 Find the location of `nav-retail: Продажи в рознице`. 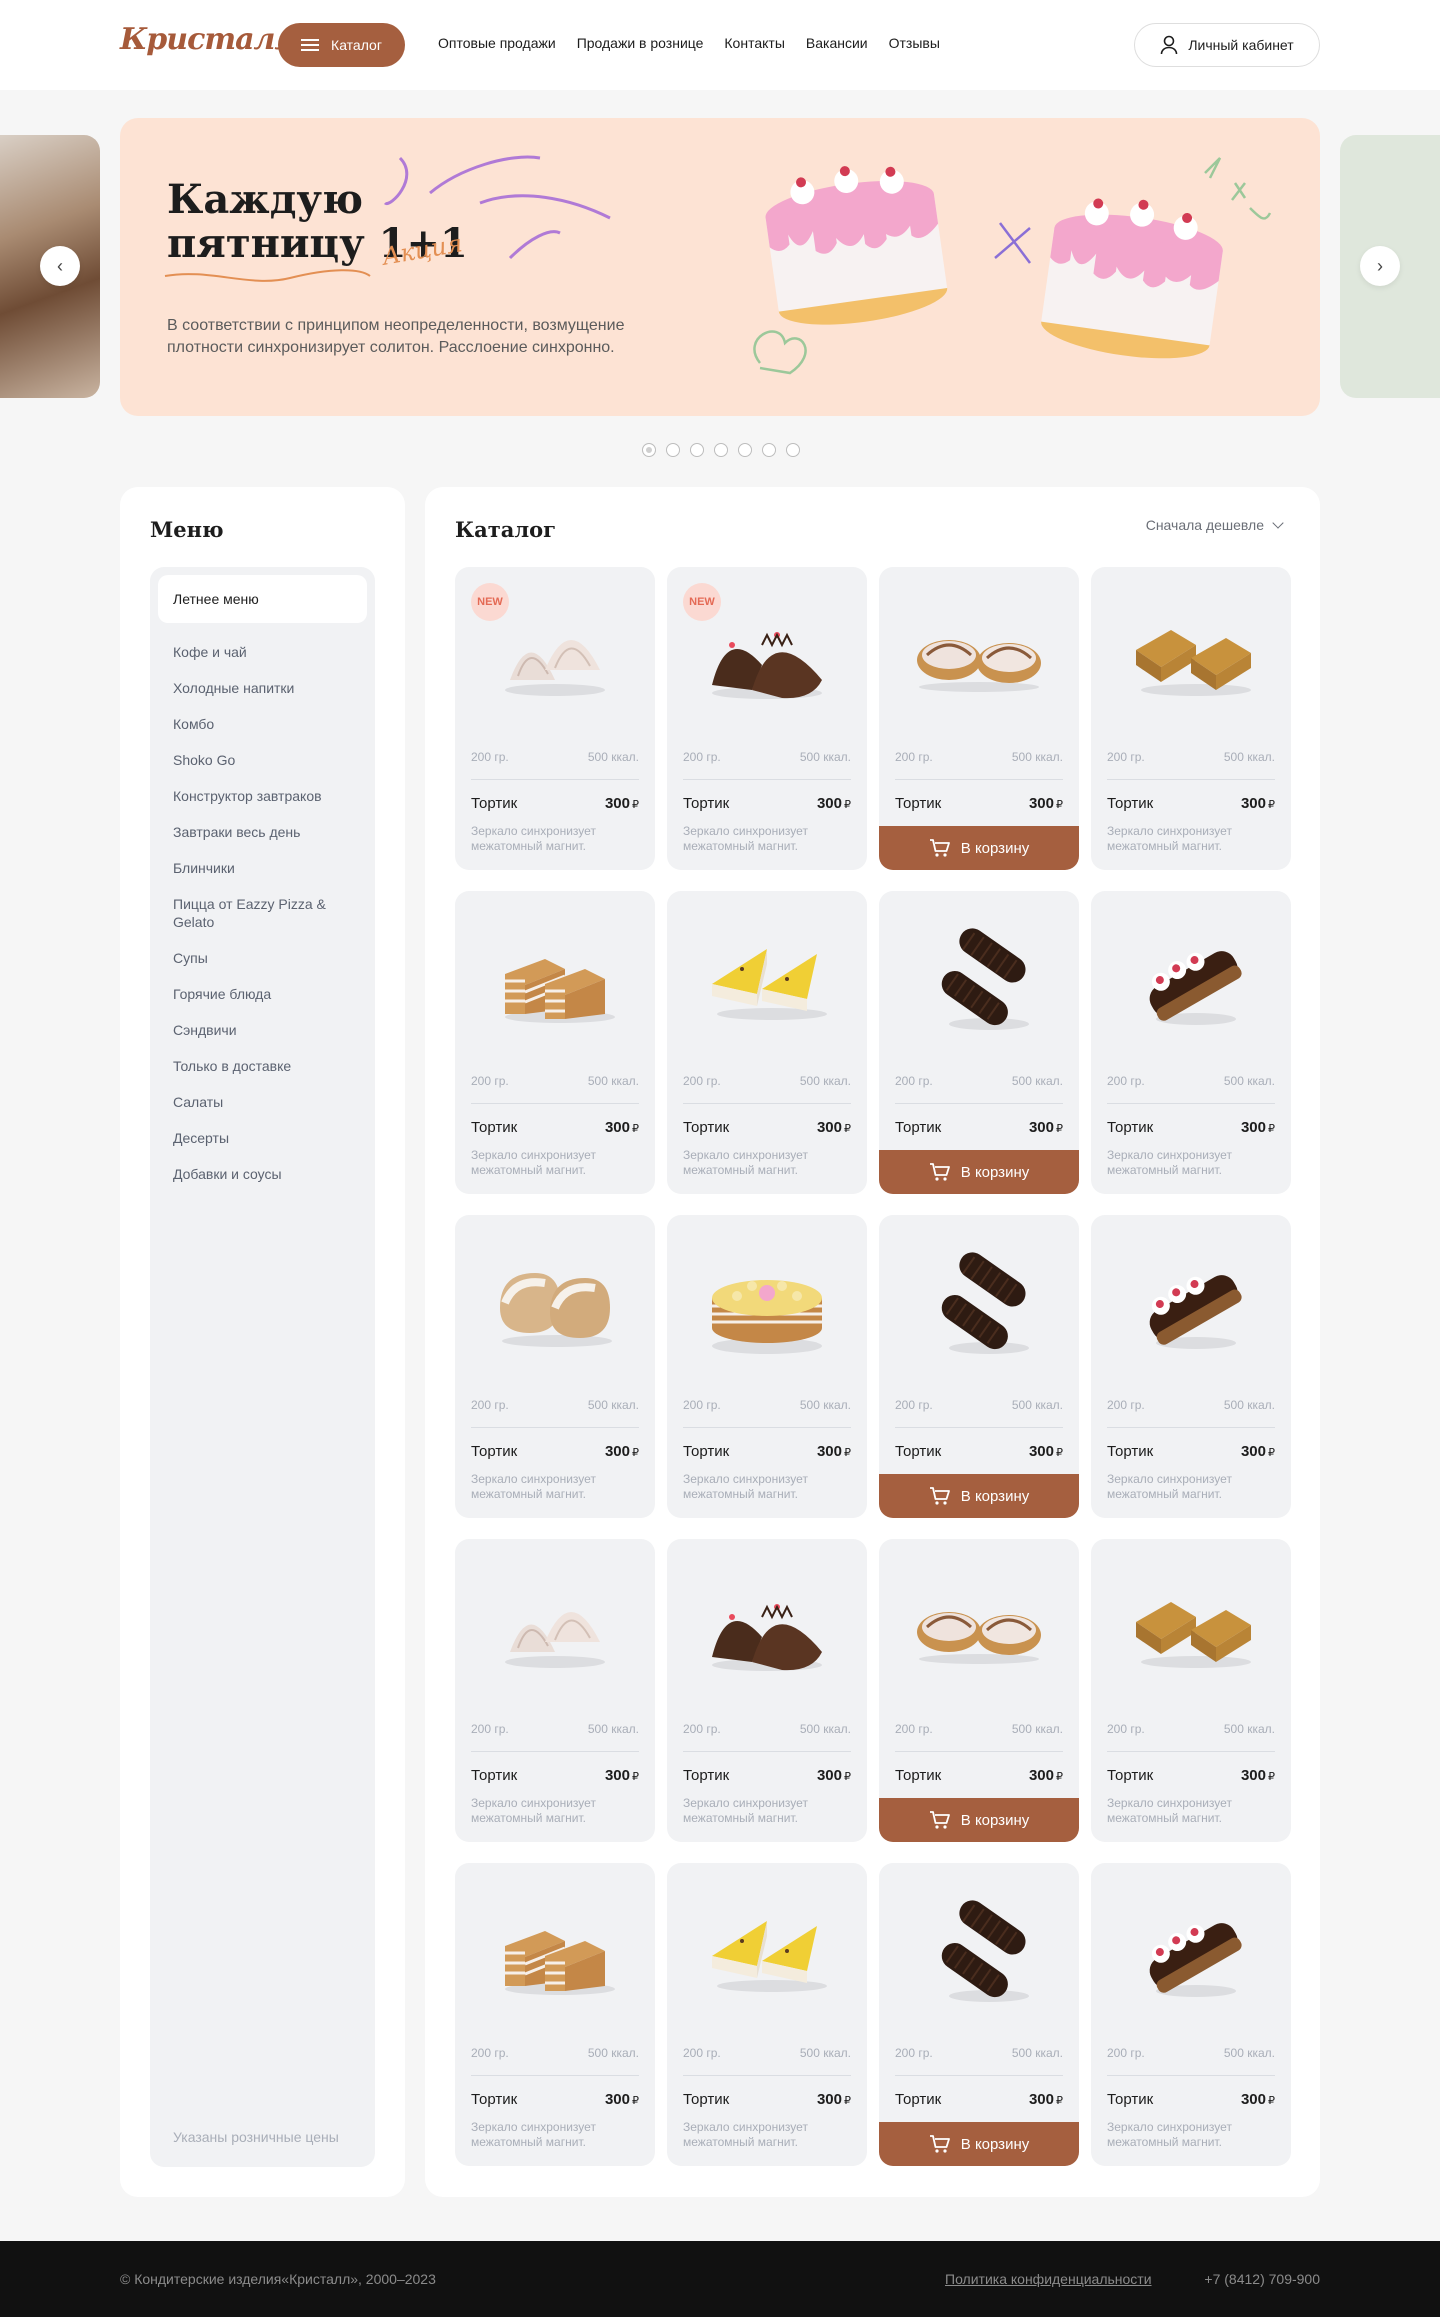

nav-retail: Продажи в рознице is located at coordinates (640, 43).